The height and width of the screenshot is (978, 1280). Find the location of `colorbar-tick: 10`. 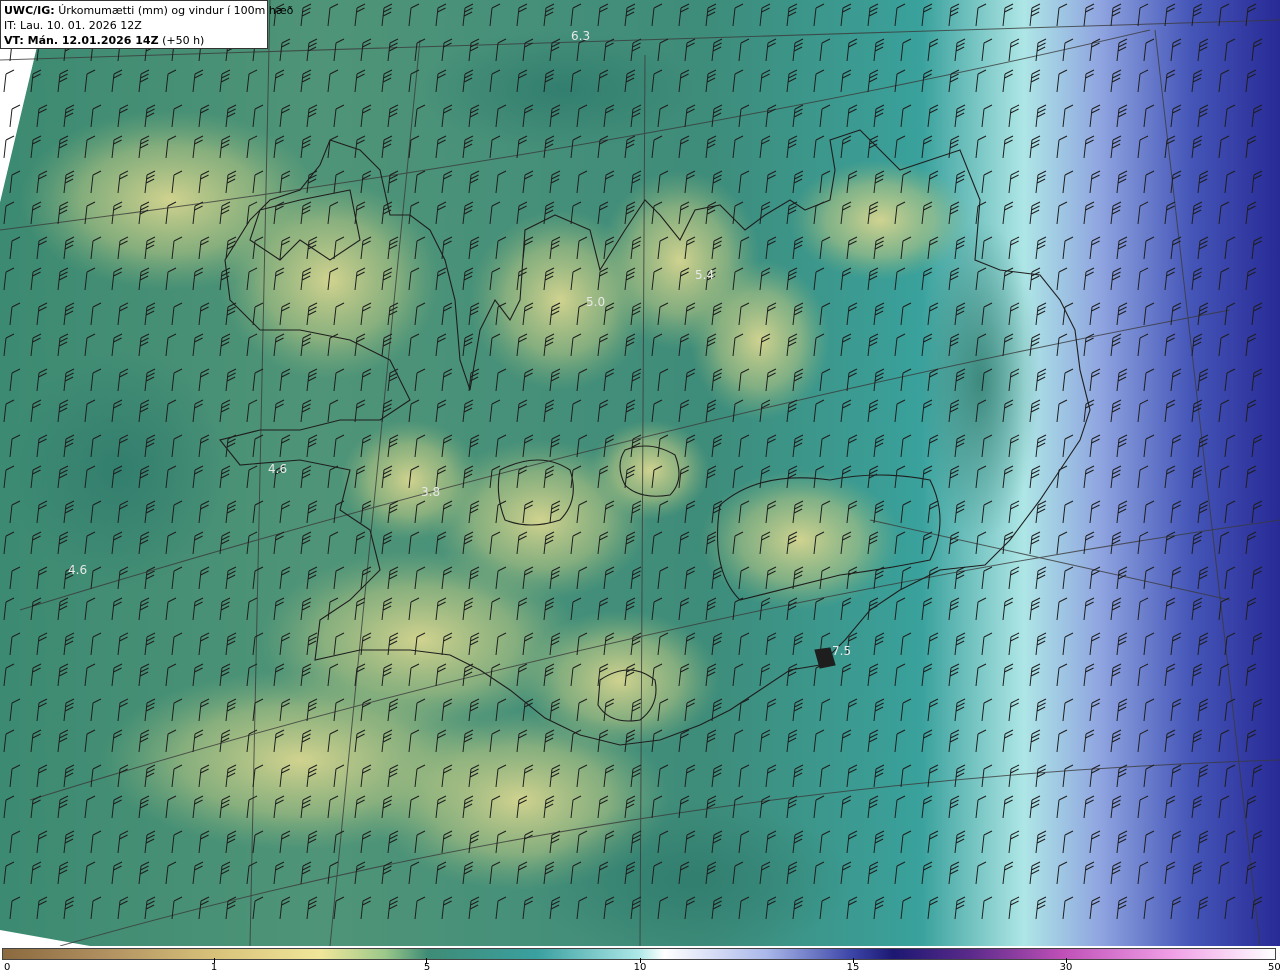

colorbar-tick: 10 is located at coordinates (640, 967).